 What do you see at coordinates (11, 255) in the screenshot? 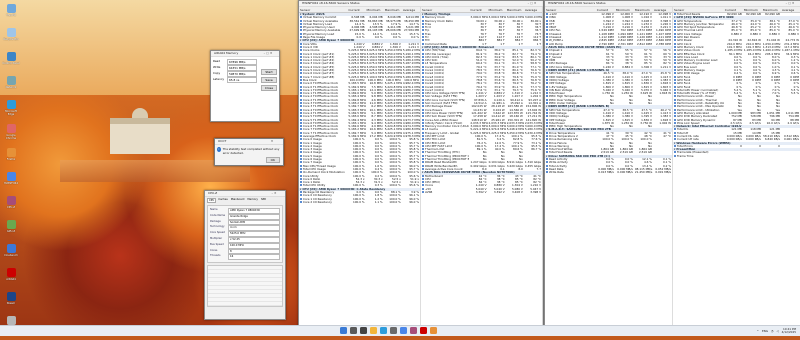
I see `desktop-icon: Cinebench` at bounding box center [11, 255].